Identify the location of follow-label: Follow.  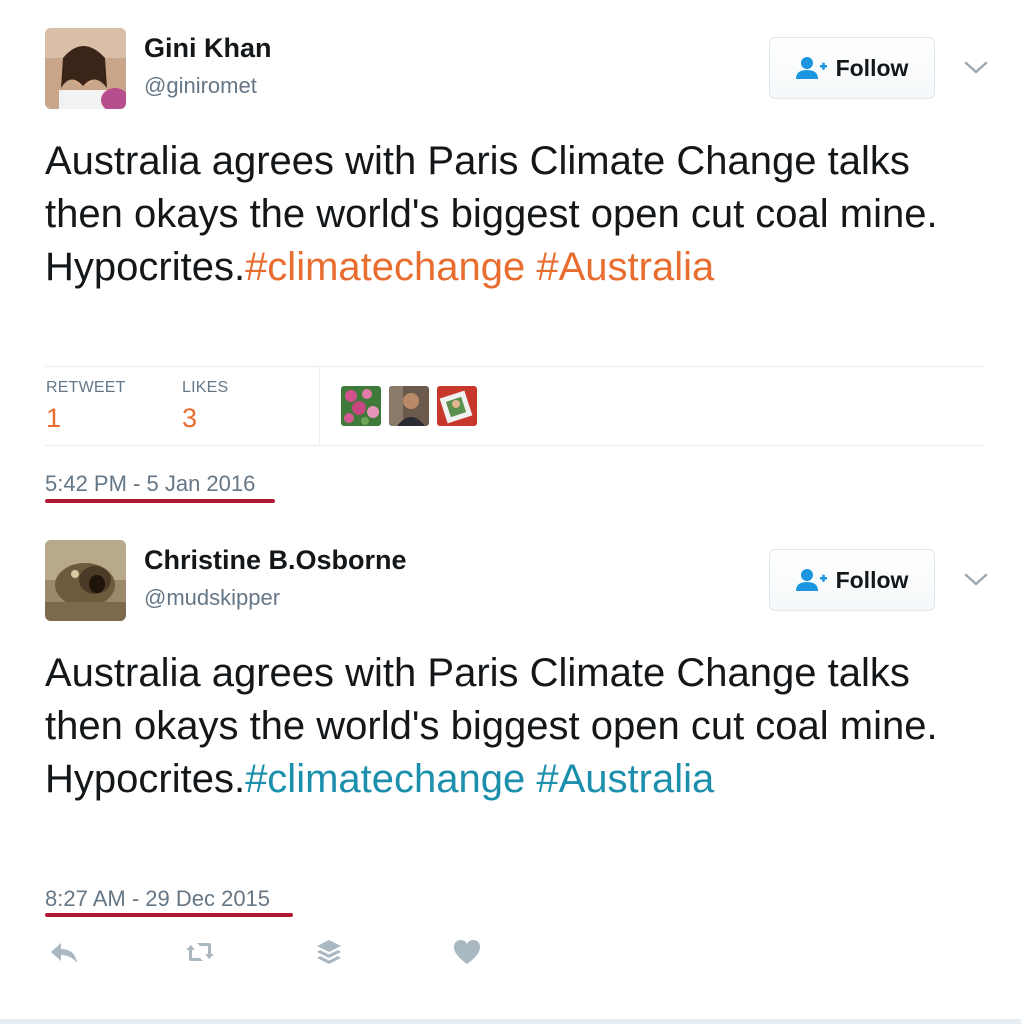
(872, 579).